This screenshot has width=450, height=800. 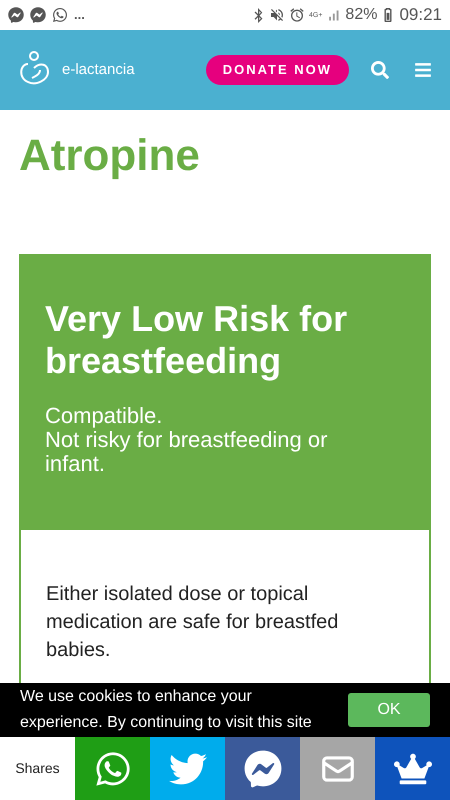 I want to click on messenger-share-button, so click(x=262, y=768).